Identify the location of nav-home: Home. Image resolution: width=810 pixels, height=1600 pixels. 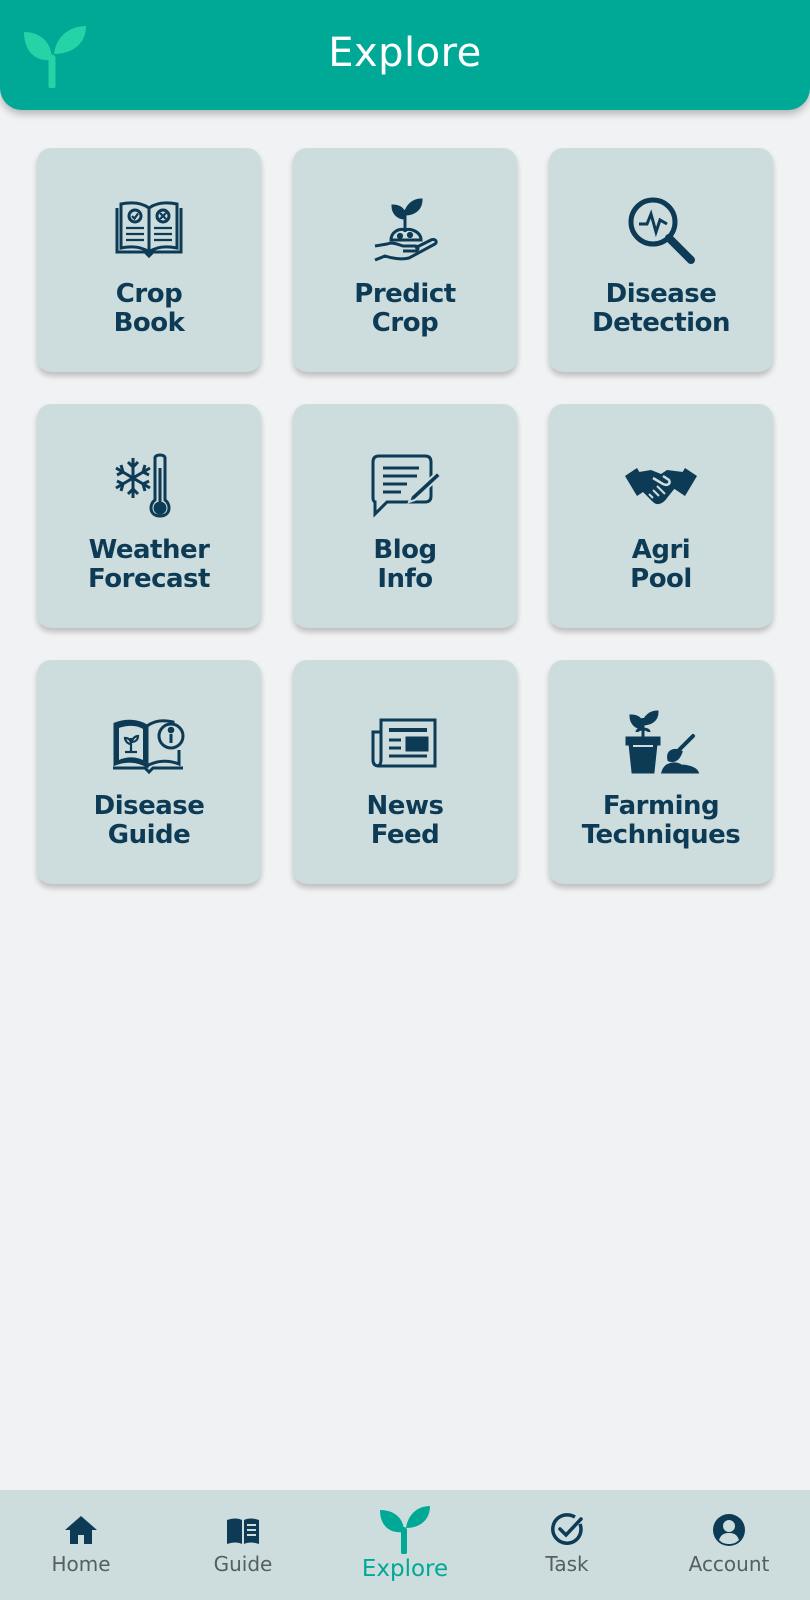
(81, 1545).